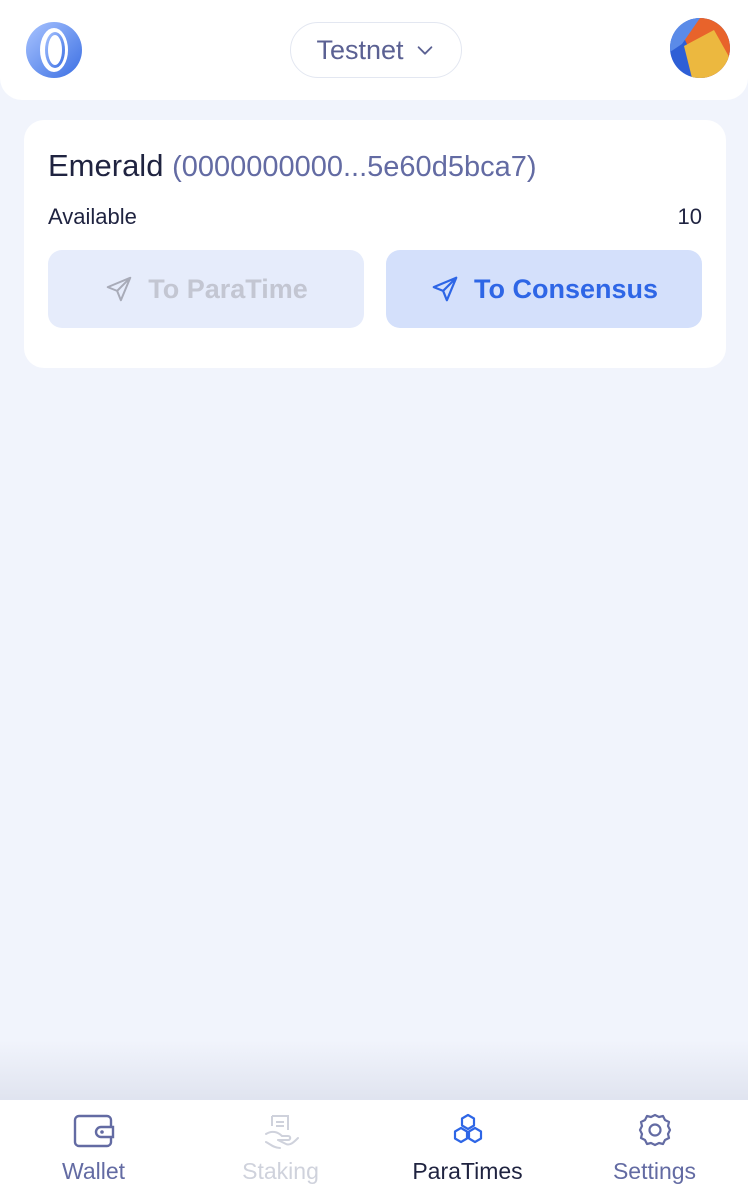 This screenshot has height=1200, width=748. What do you see at coordinates (654, 1130) in the screenshot?
I see `gear-icon` at bounding box center [654, 1130].